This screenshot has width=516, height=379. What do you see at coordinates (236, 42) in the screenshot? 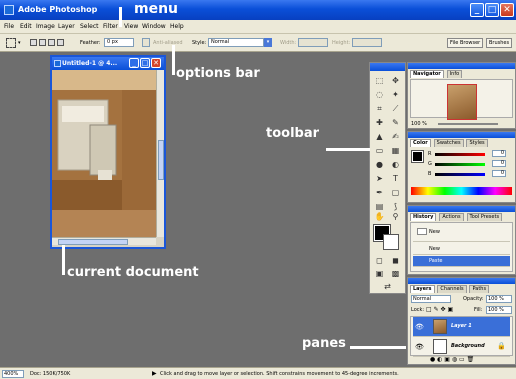
I see `style-select: Normal` at bounding box center [236, 42].